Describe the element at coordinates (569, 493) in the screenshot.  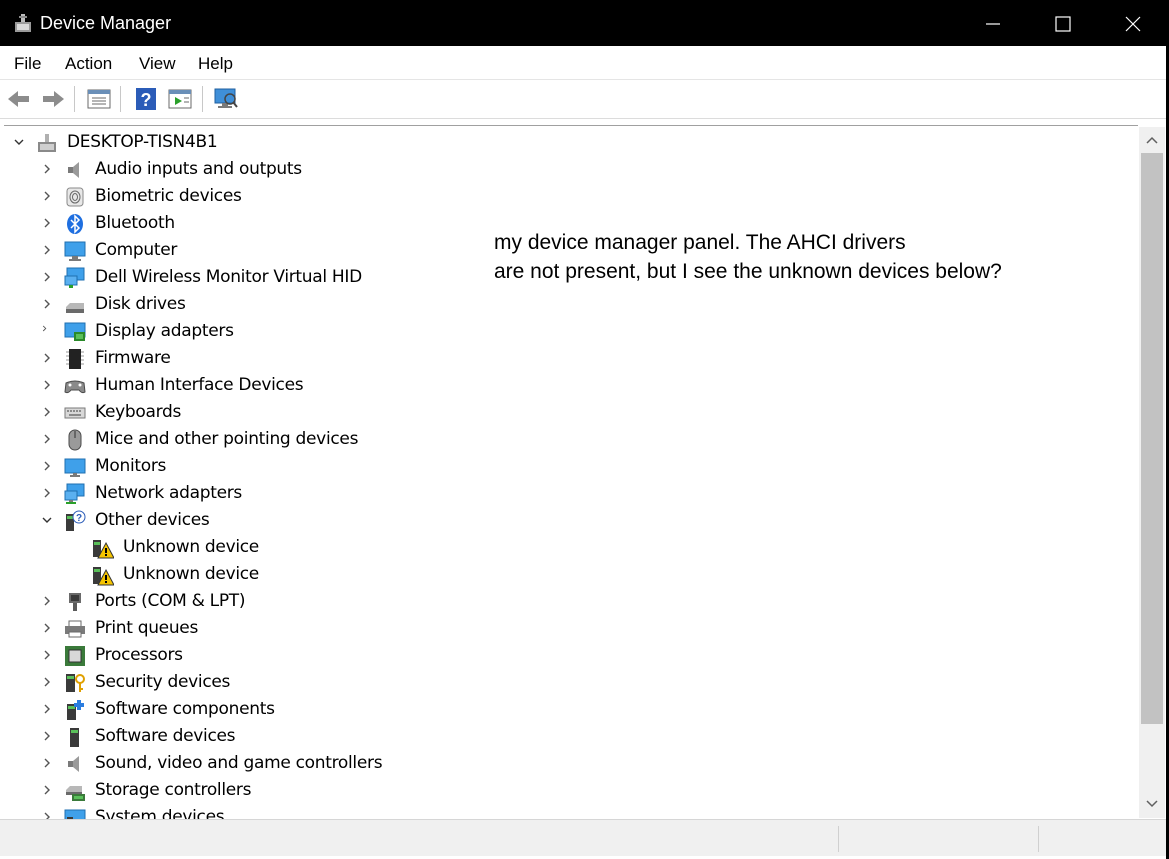
I see `tree-item-network-adapters: Network adapters` at that location.